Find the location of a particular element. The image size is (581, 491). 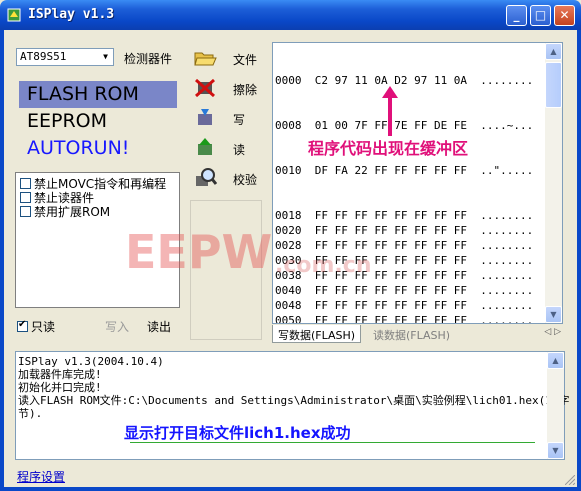

erase-chip-icon is located at coordinates (205, 88).